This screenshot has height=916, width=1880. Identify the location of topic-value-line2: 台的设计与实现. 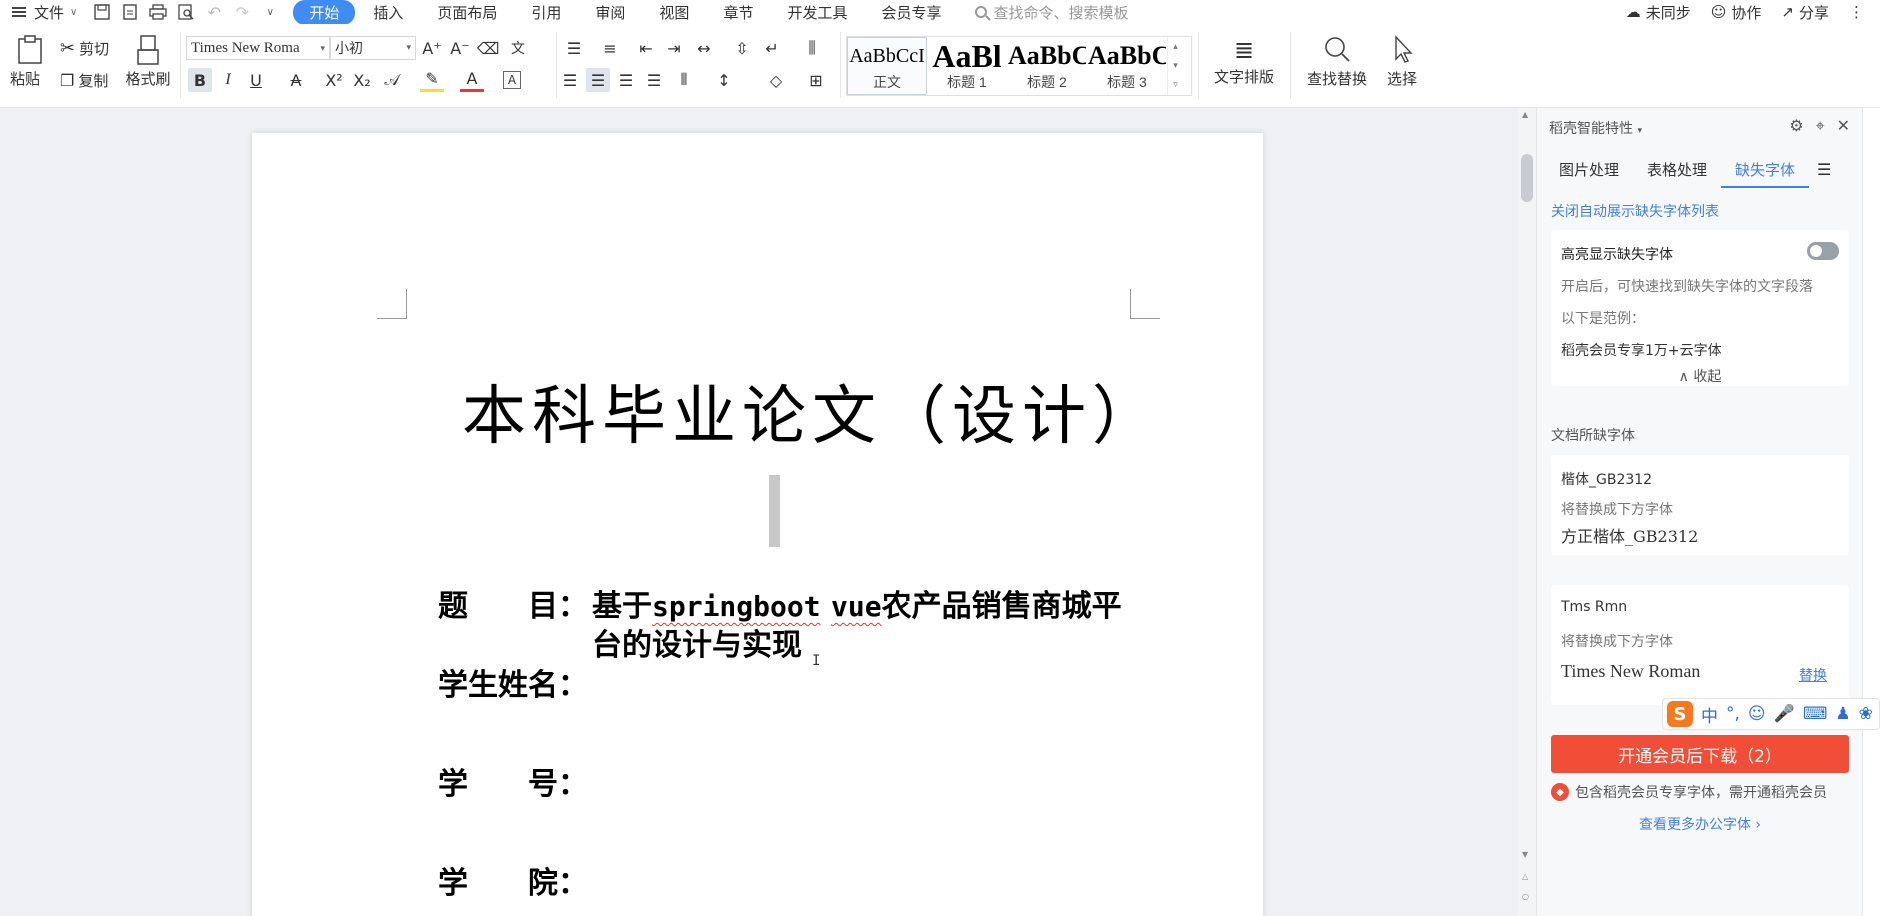
(697, 642).